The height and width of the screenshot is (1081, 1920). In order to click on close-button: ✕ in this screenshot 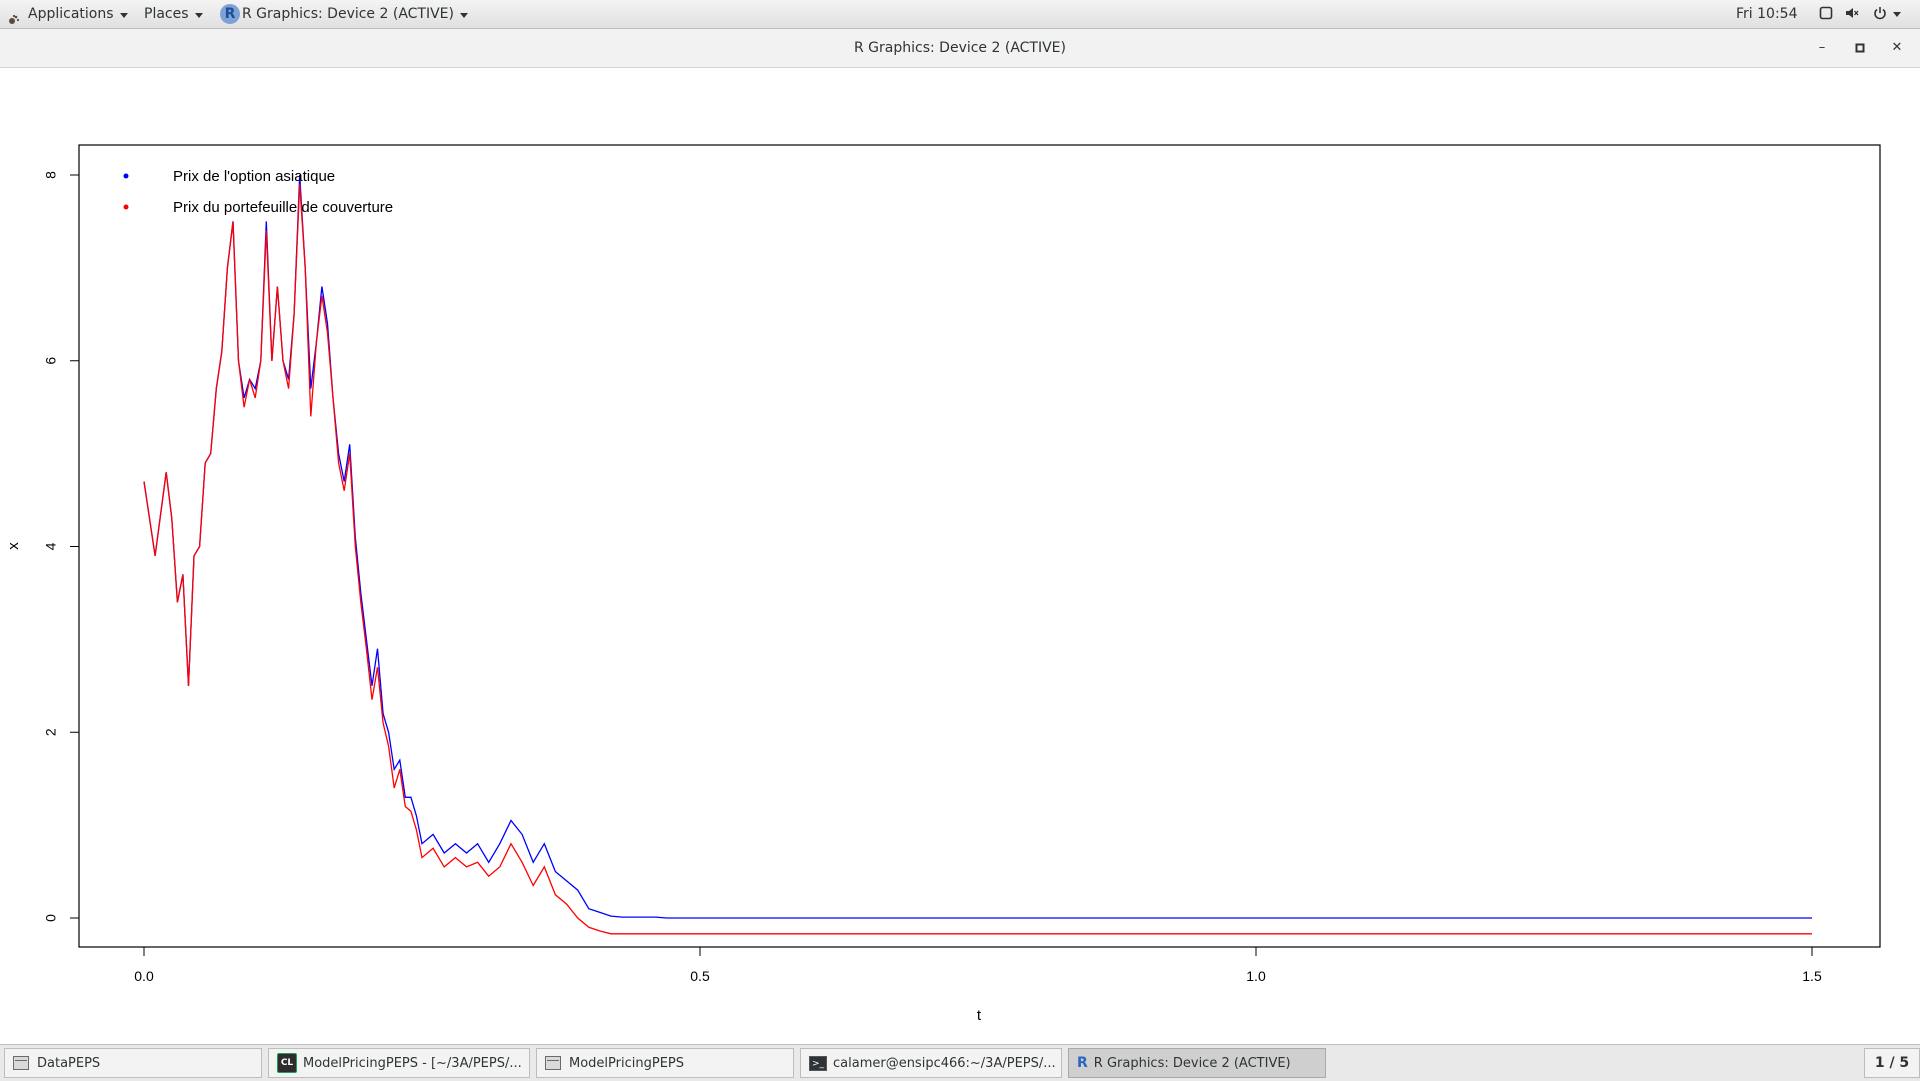, I will do `click(1897, 48)`.